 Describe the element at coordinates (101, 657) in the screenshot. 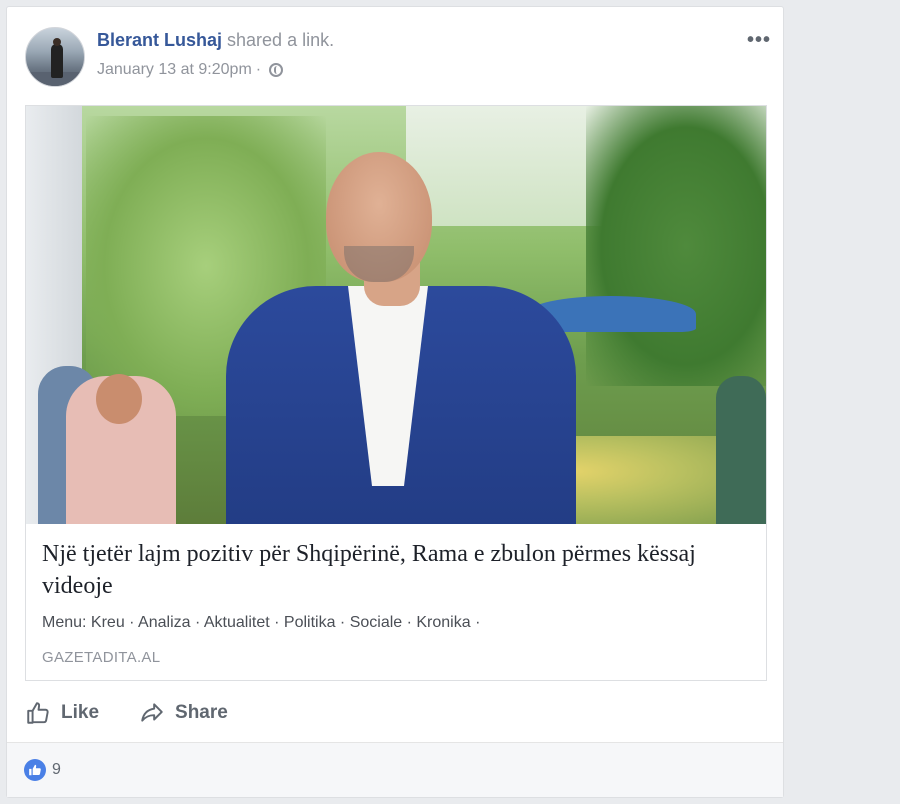

I see `link-domain: GAZETADITA.AL` at that location.